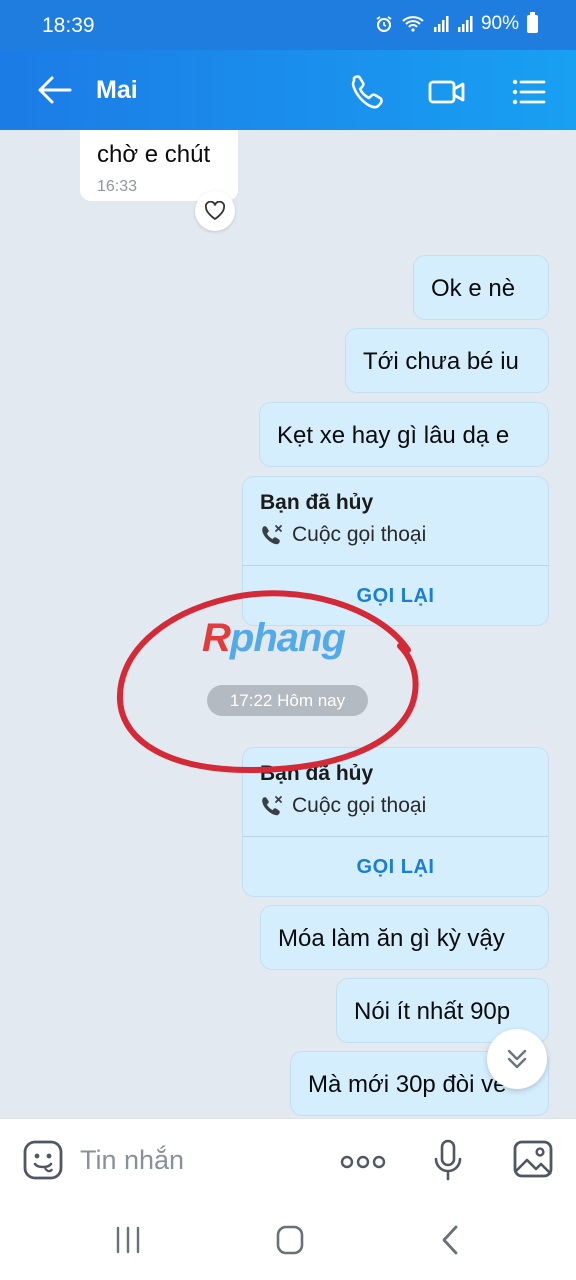 This screenshot has width=576, height=1280. I want to click on alarm-icon, so click(384, 24).